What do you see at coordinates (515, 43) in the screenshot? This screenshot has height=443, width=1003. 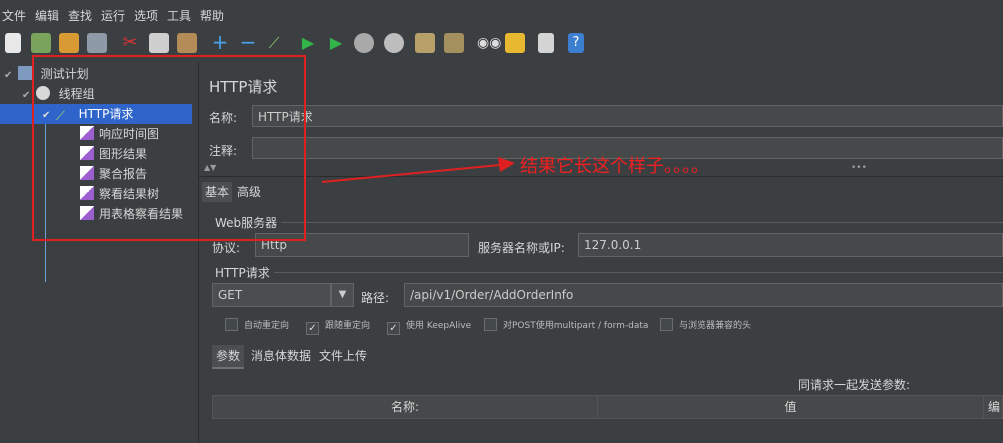 I see `reset-search-icon` at bounding box center [515, 43].